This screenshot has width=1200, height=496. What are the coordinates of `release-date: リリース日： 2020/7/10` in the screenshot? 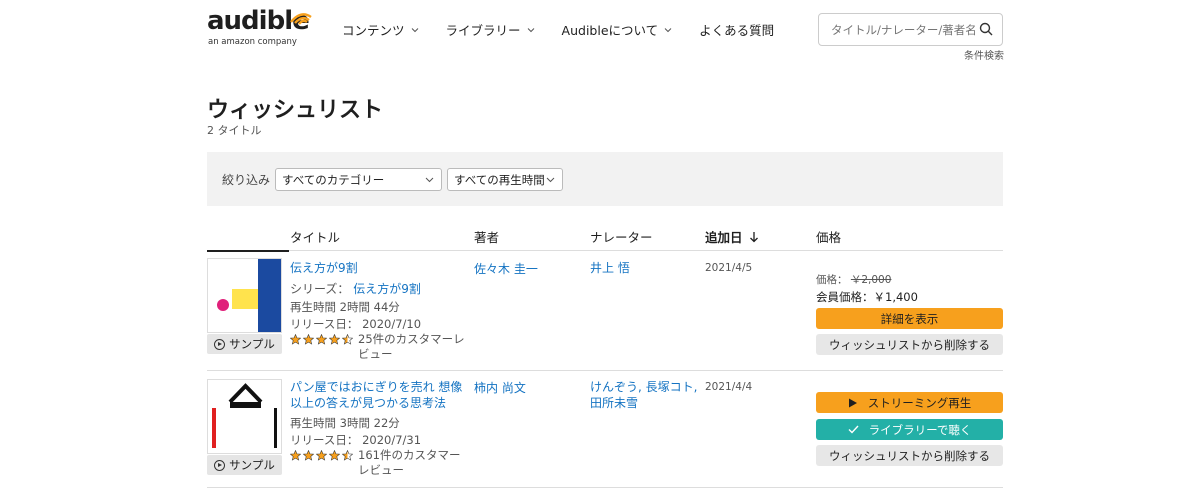 It's located at (356, 324).